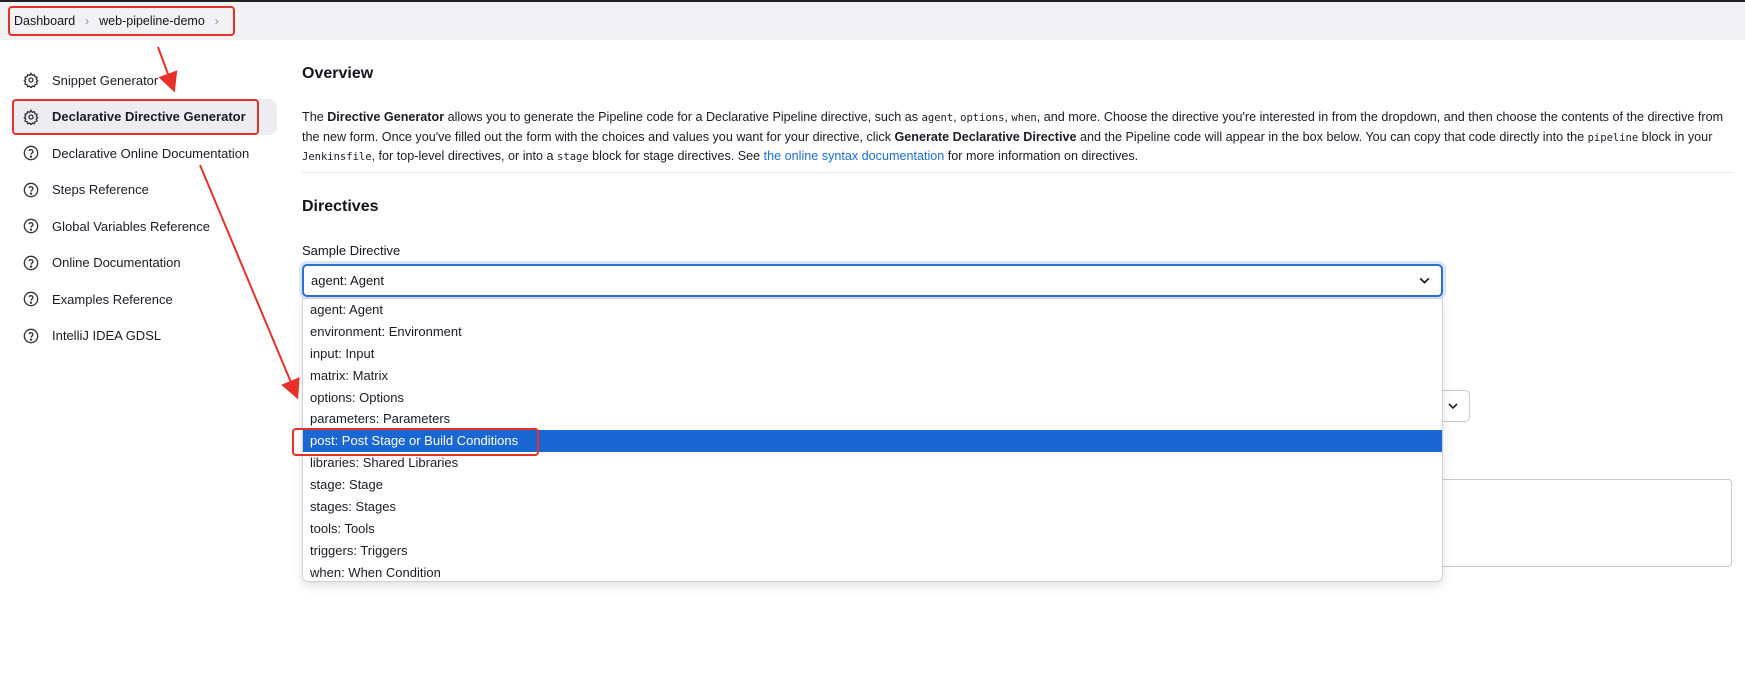 This screenshot has width=1745, height=677. I want to click on sidebar-item-label: Steps Reference, so click(100, 190).